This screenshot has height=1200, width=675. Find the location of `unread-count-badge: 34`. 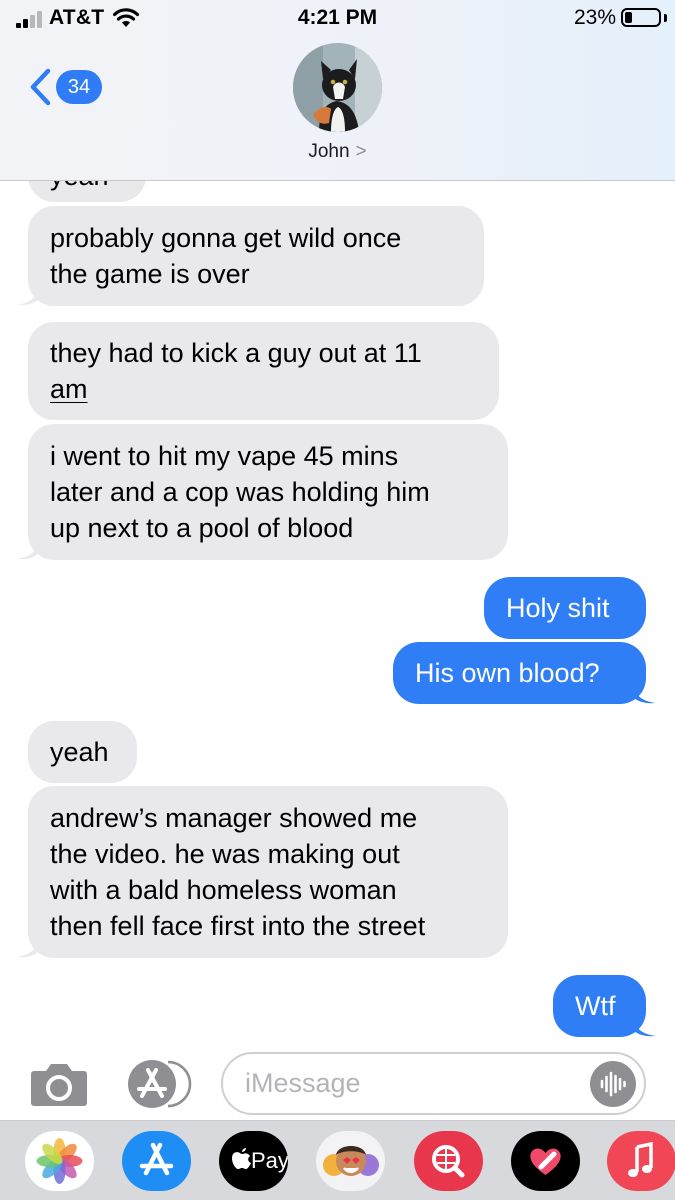

unread-count-badge: 34 is located at coordinates (79, 87).